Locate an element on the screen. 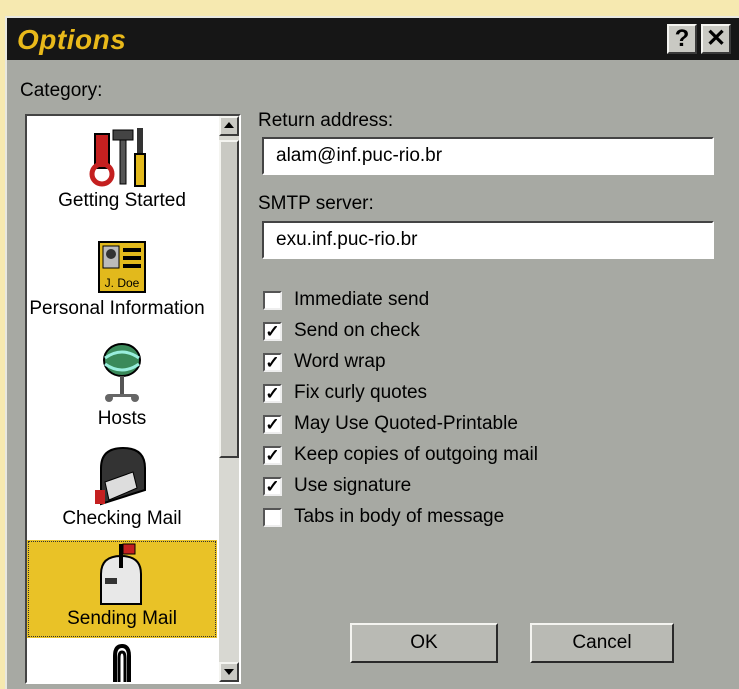 The width and height of the screenshot is (739, 689). category-item-label: Personal Information is located at coordinates (117, 308).